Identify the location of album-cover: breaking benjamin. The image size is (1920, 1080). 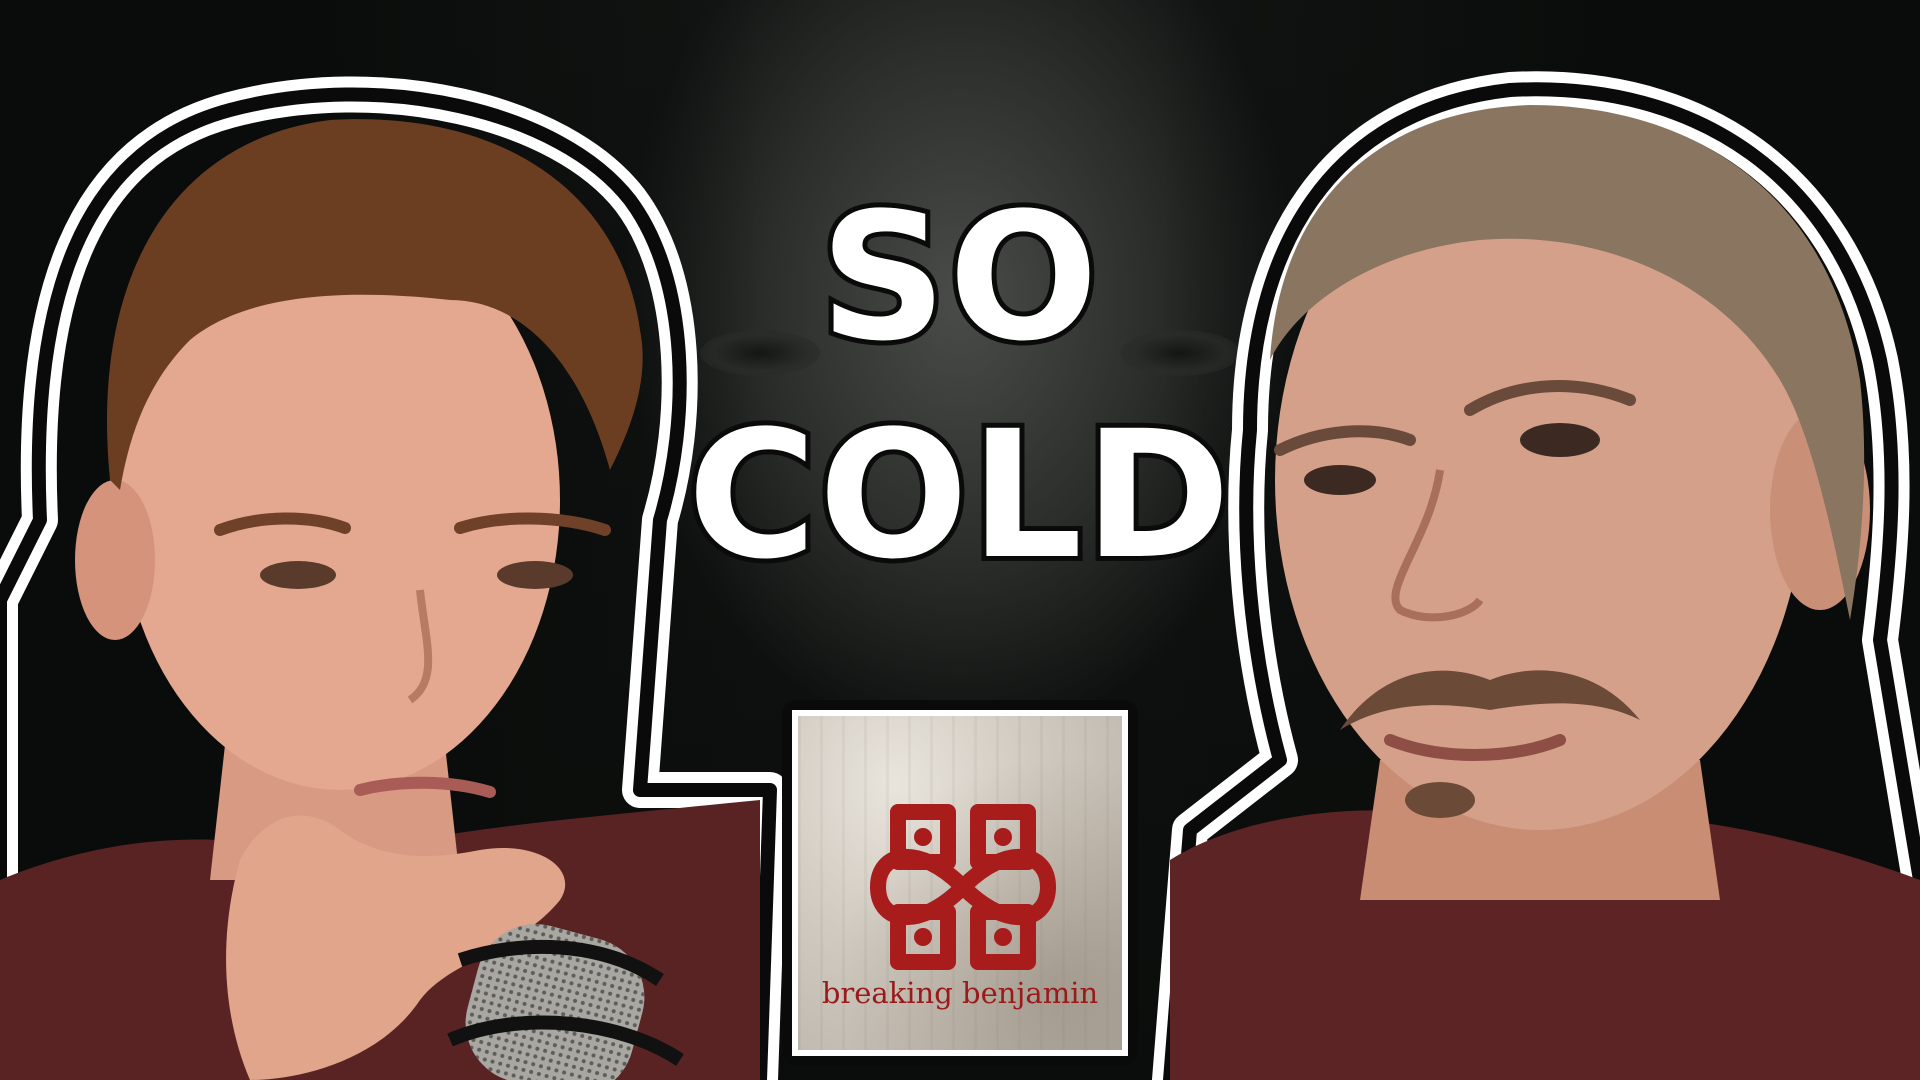
(960, 883).